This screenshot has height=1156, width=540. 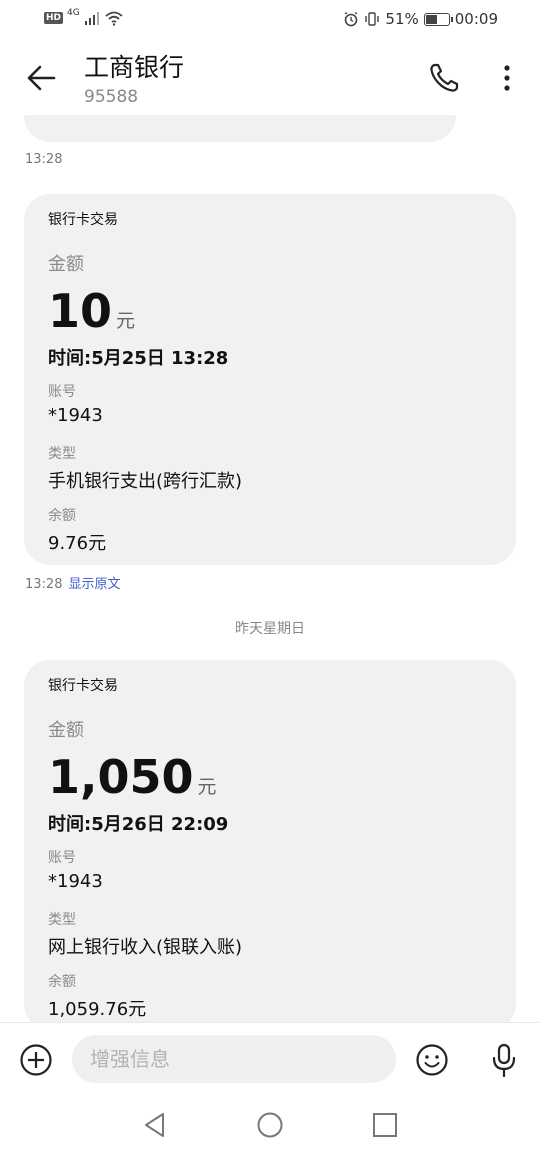 I want to click on battery-fill, so click(x=431, y=19).